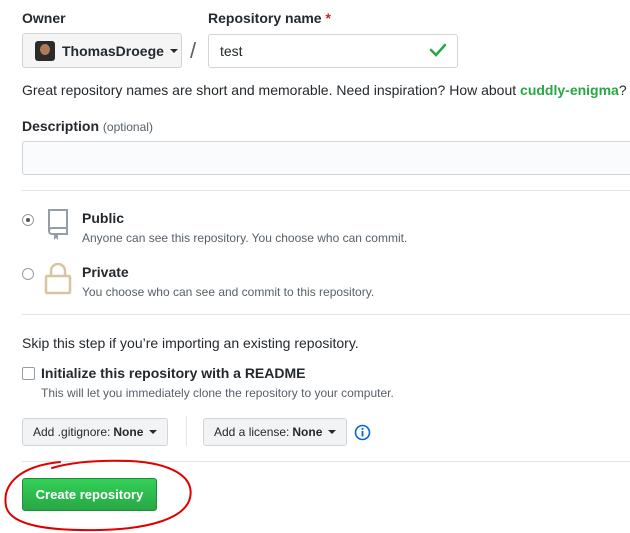 This screenshot has width=630, height=533. I want to click on public-title: Public, so click(103, 218).